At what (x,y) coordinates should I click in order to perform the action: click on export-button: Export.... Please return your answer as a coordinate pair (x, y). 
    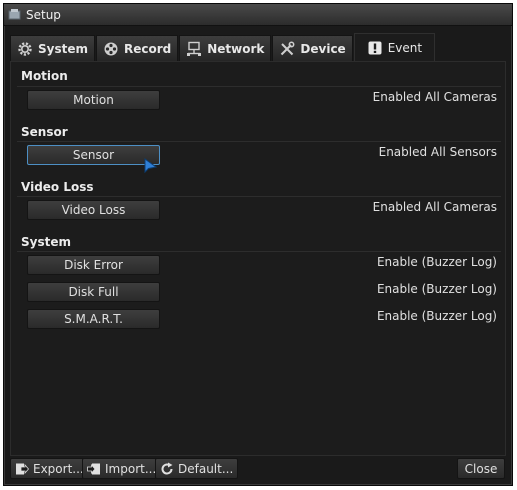
    Looking at the image, I should click on (49, 468).